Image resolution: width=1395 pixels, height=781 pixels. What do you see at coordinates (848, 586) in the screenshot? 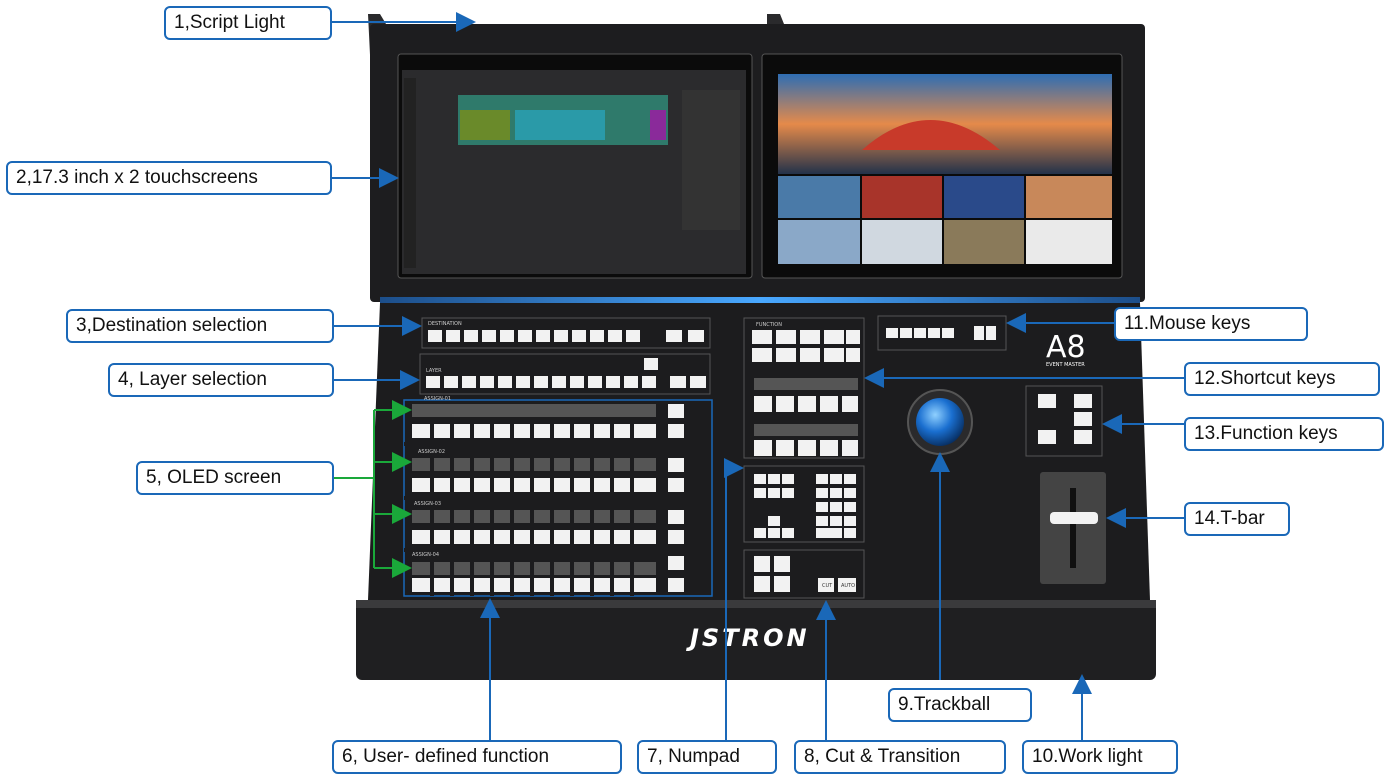
I see `auto-label: AUTO` at bounding box center [848, 586].